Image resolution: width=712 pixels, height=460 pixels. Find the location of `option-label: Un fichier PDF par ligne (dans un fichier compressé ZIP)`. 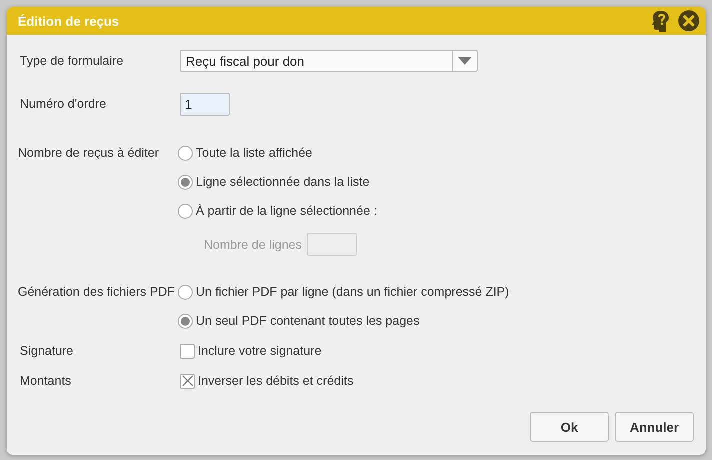

option-label: Un fichier PDF par ligne (dans un fichier compressé ZIP) is located at coordinates (353, 292).